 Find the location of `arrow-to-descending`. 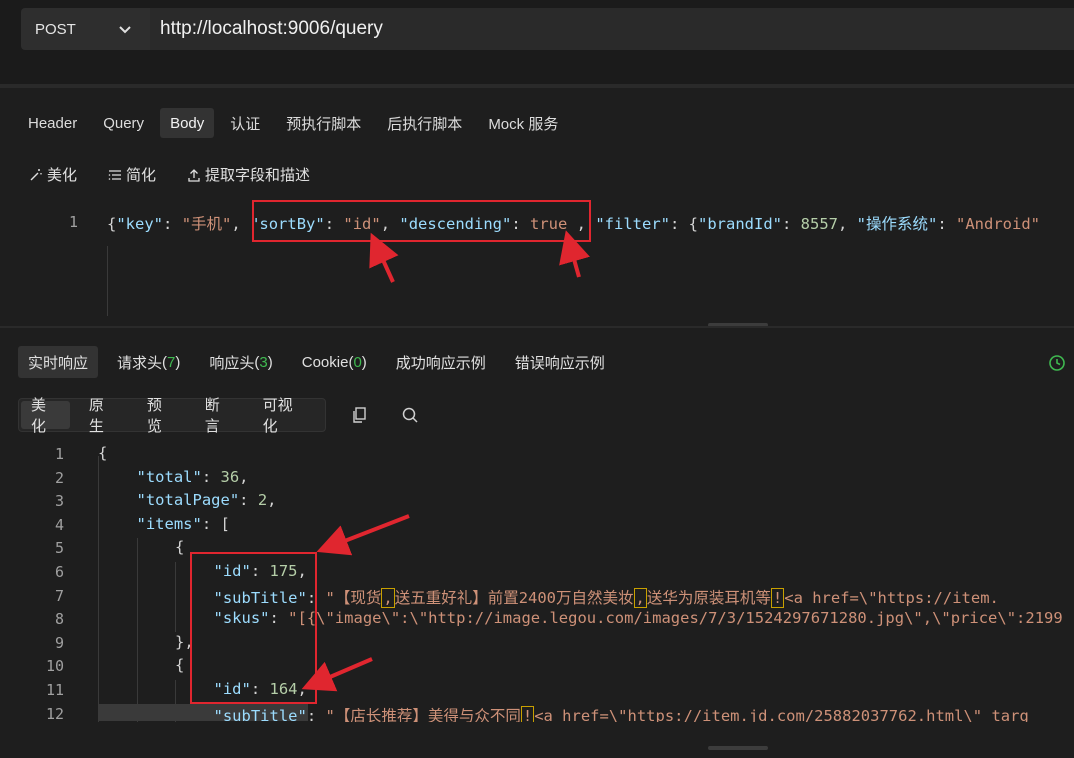

arrow-to-descending is located at coordinates (574, 254).